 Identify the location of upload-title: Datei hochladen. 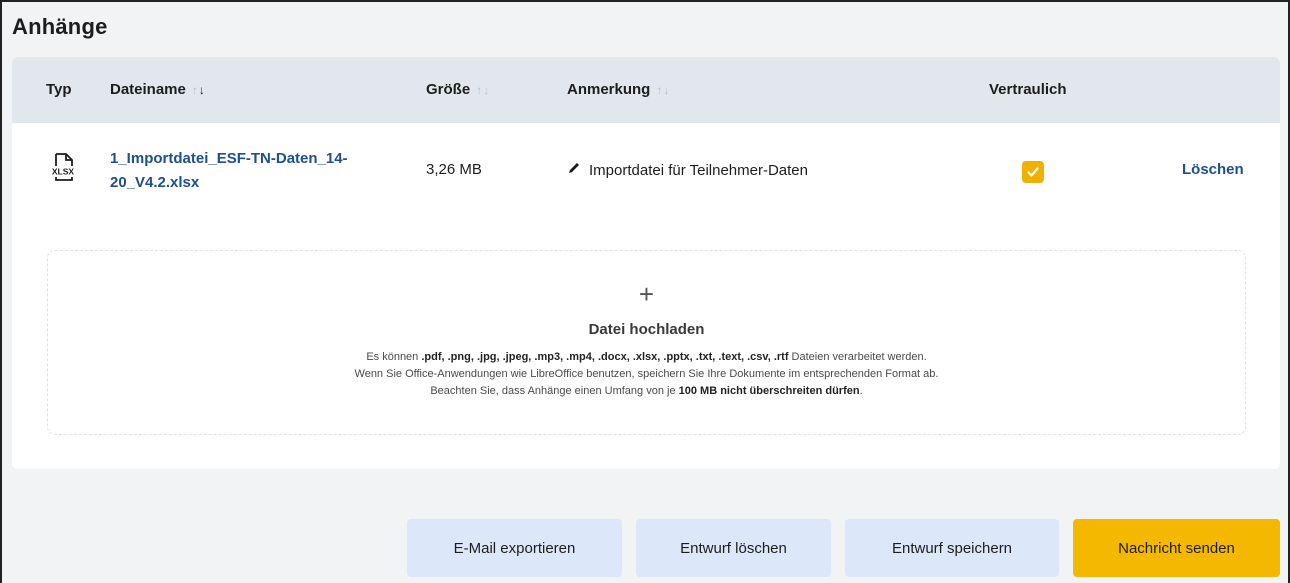
(646, 329).